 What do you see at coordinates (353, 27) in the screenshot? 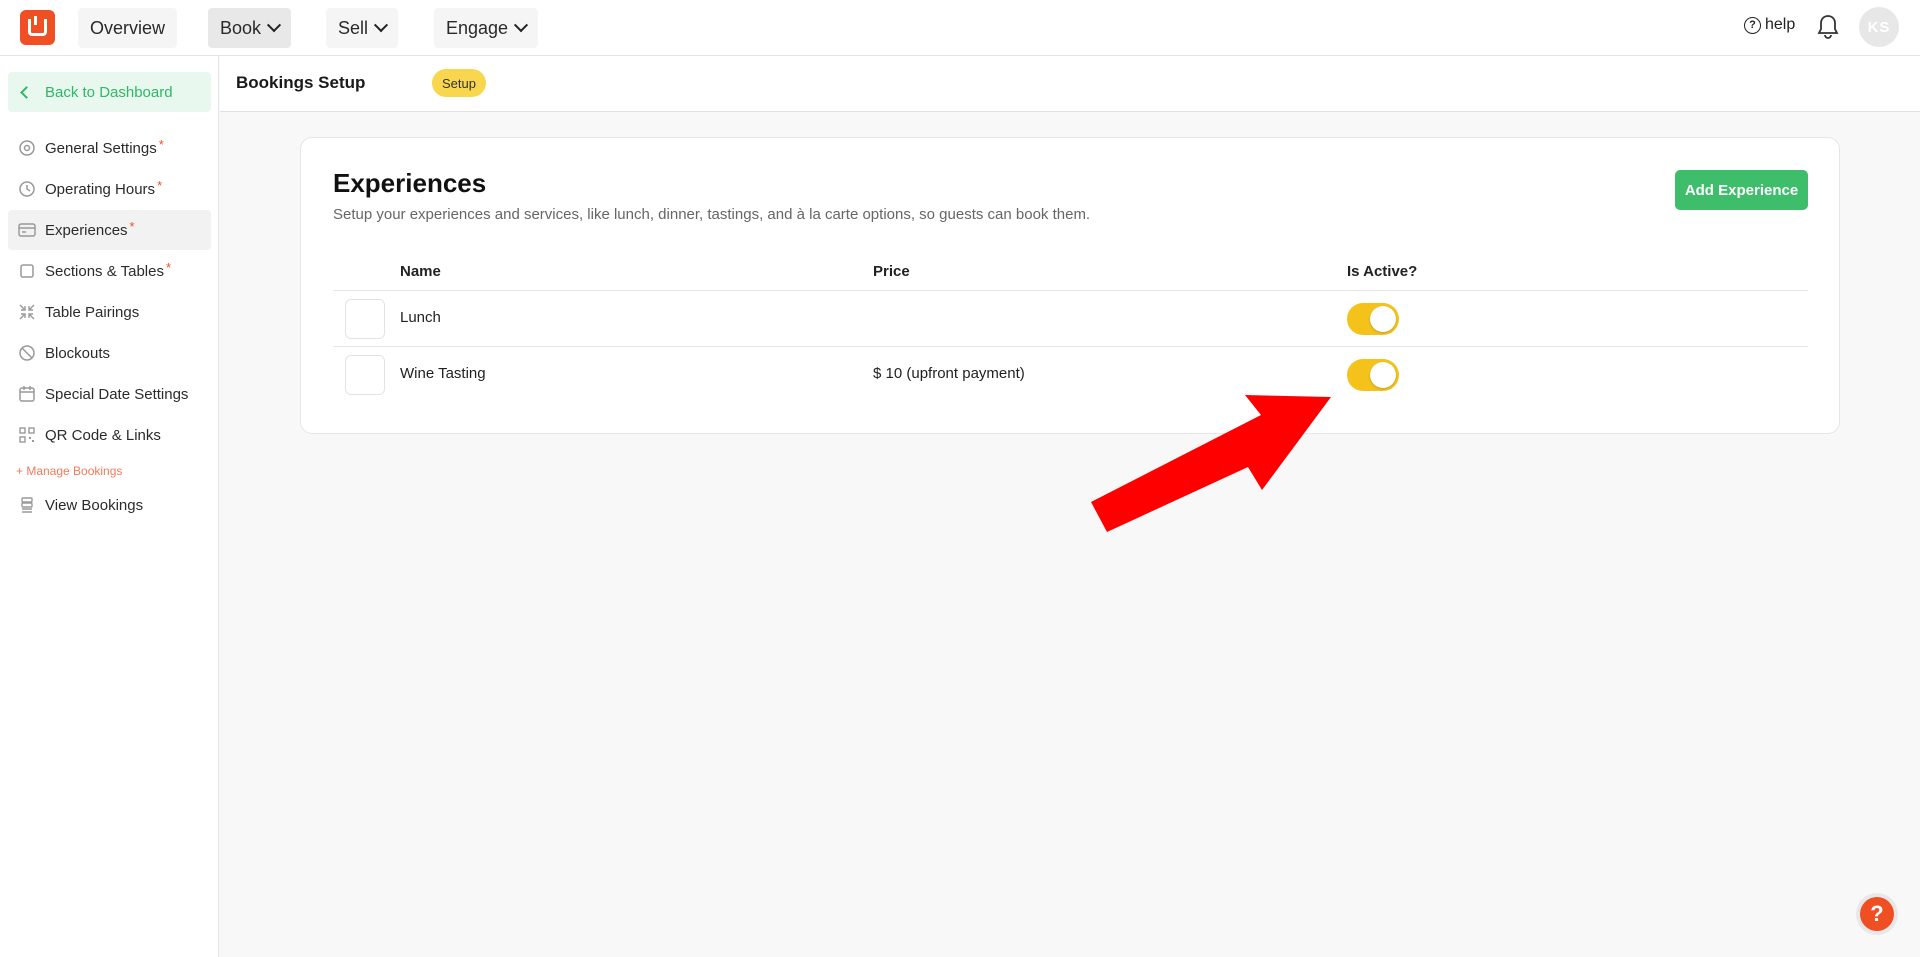
I see `nav-sell-label: Sell` at bounding box center [353, 27].